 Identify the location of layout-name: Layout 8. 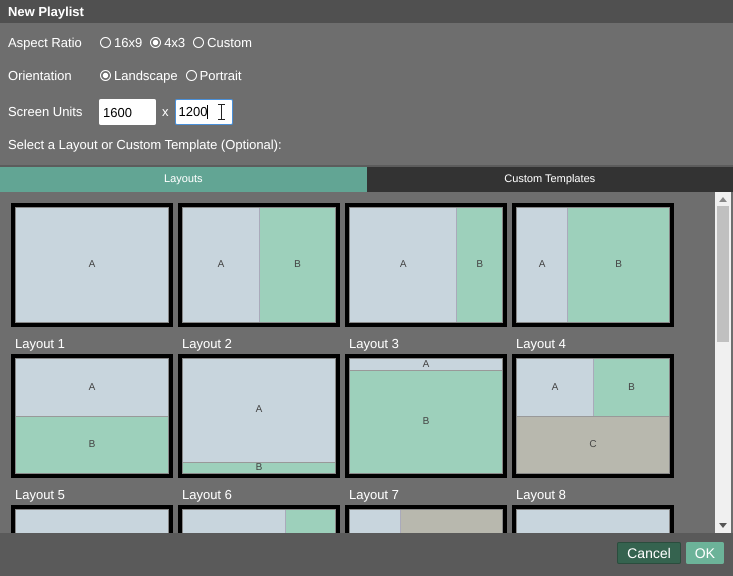
(541, 495).